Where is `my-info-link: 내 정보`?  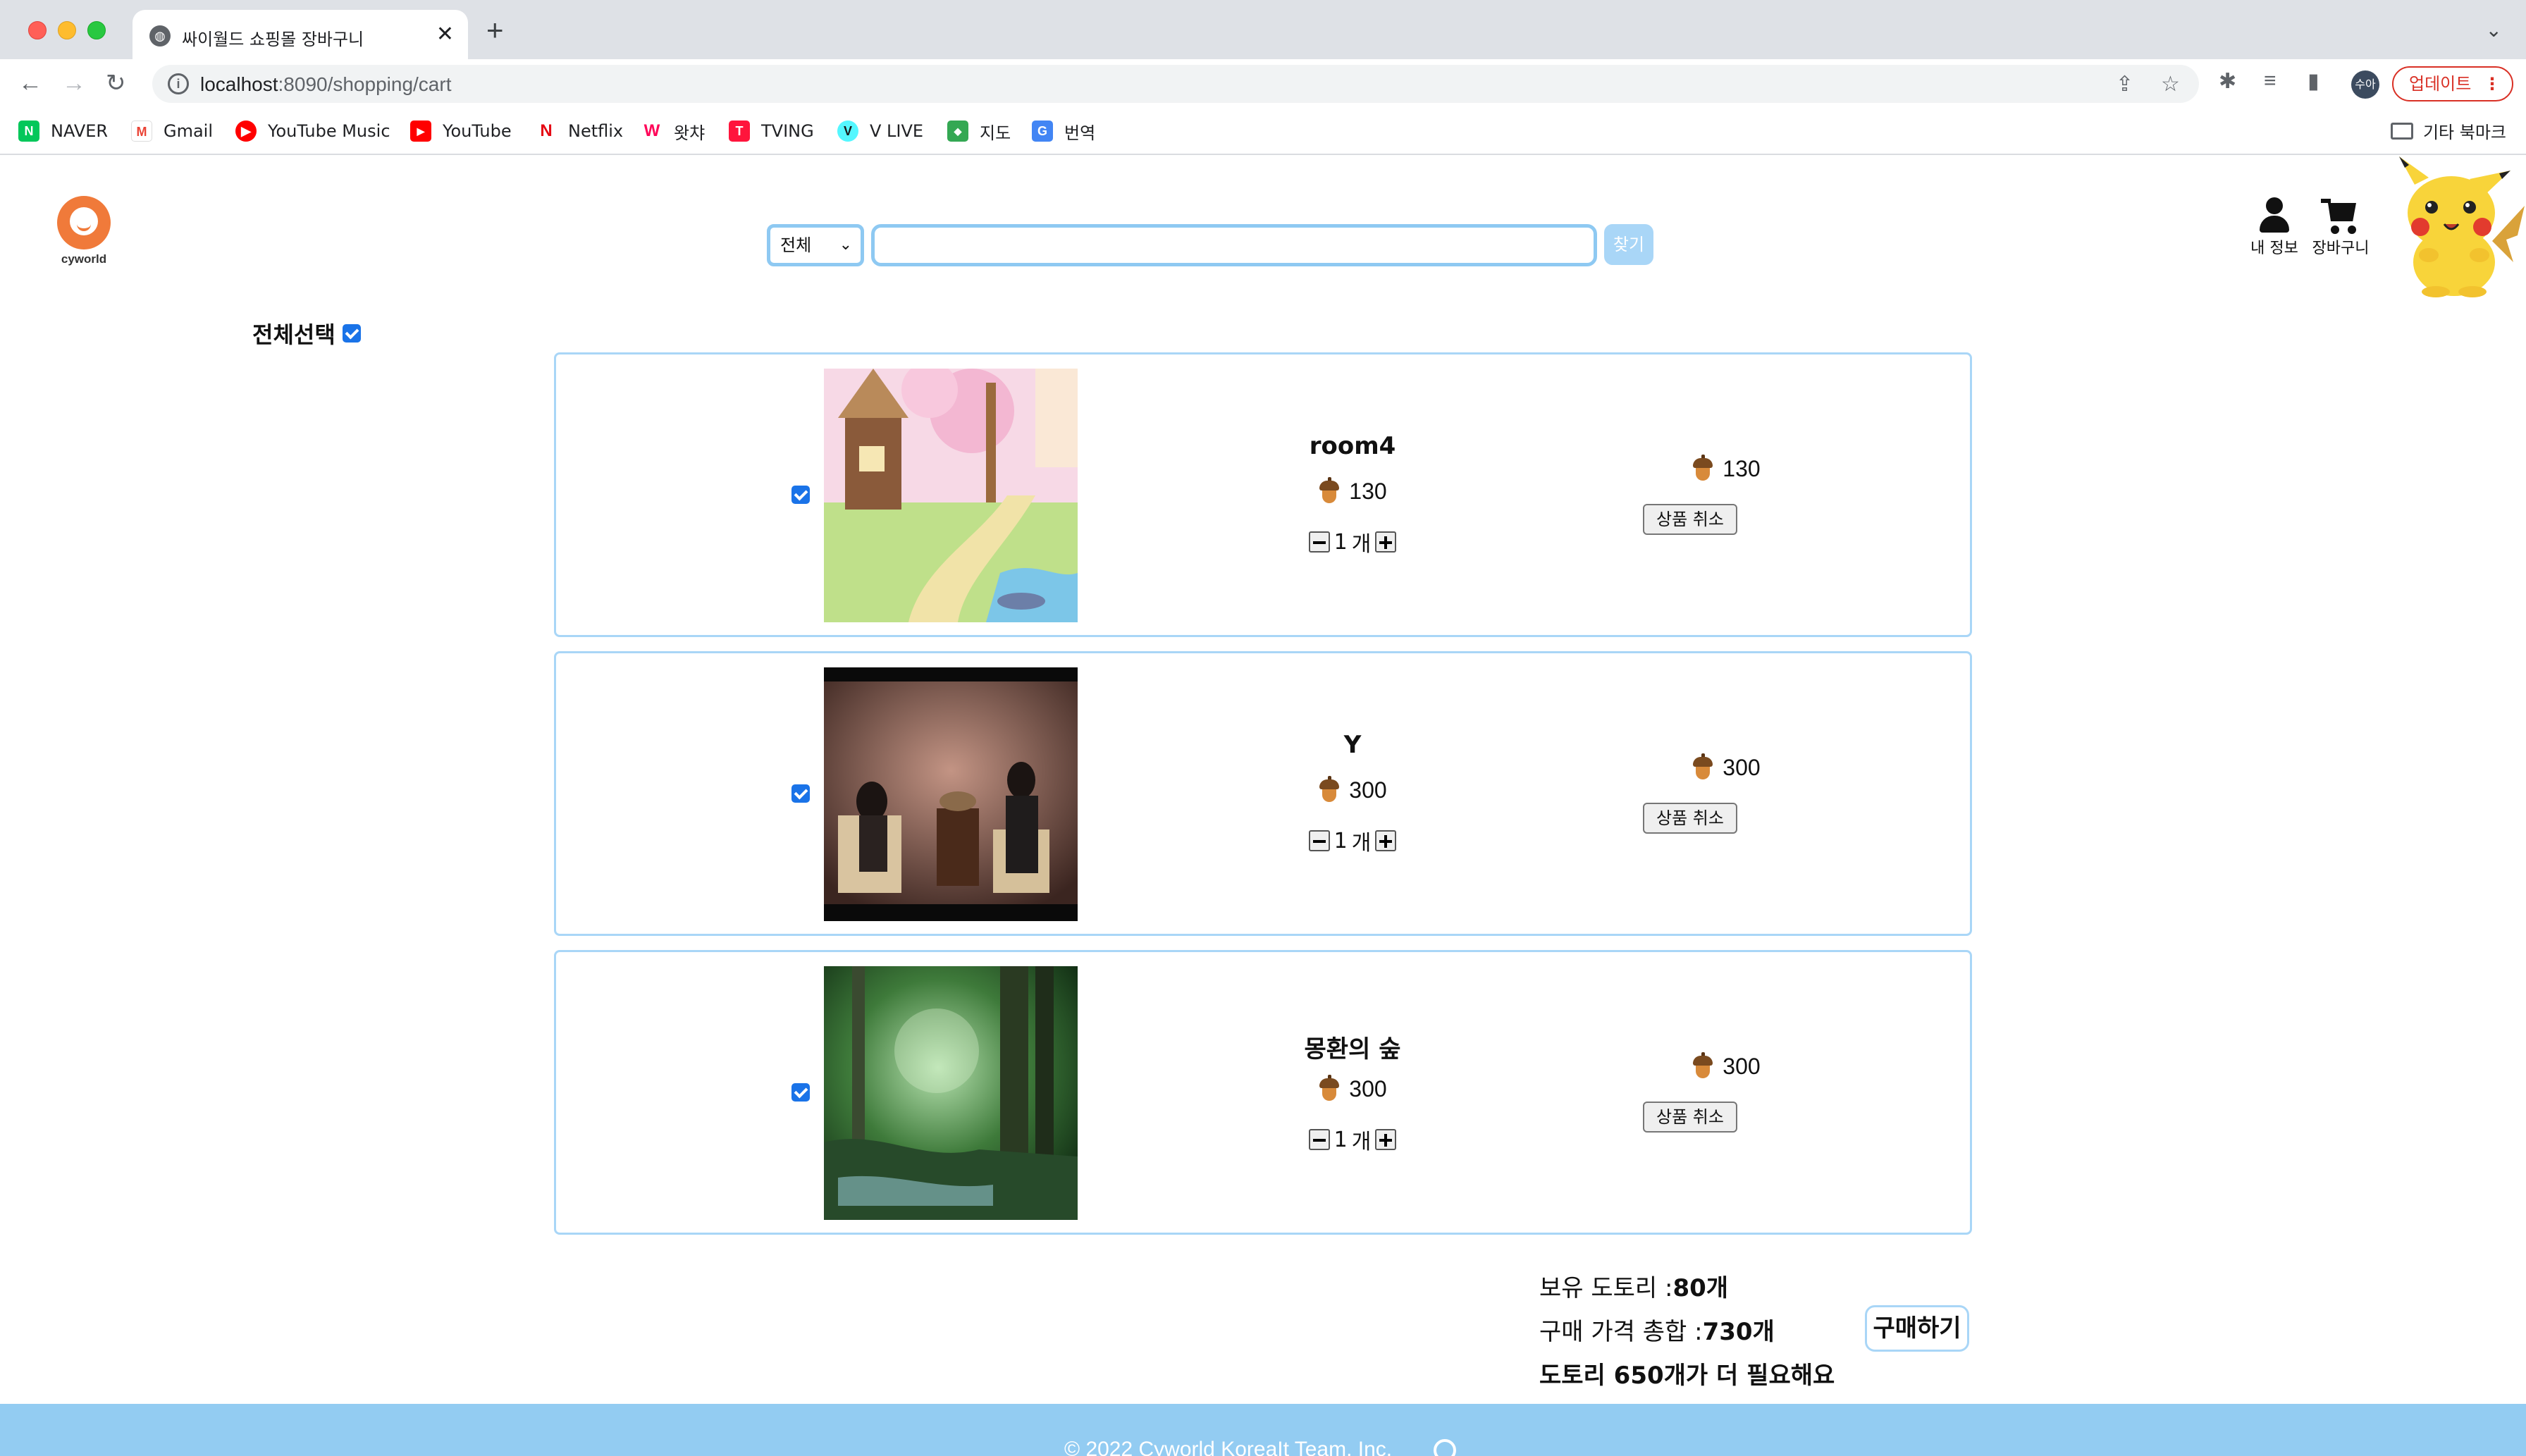
my-info-link: 내 정보 is located at coordinates (2274, 227).